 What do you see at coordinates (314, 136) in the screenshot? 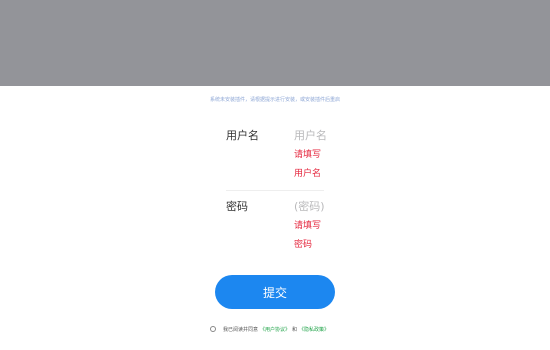
I see `username-input` at bounding box center [314, 136].